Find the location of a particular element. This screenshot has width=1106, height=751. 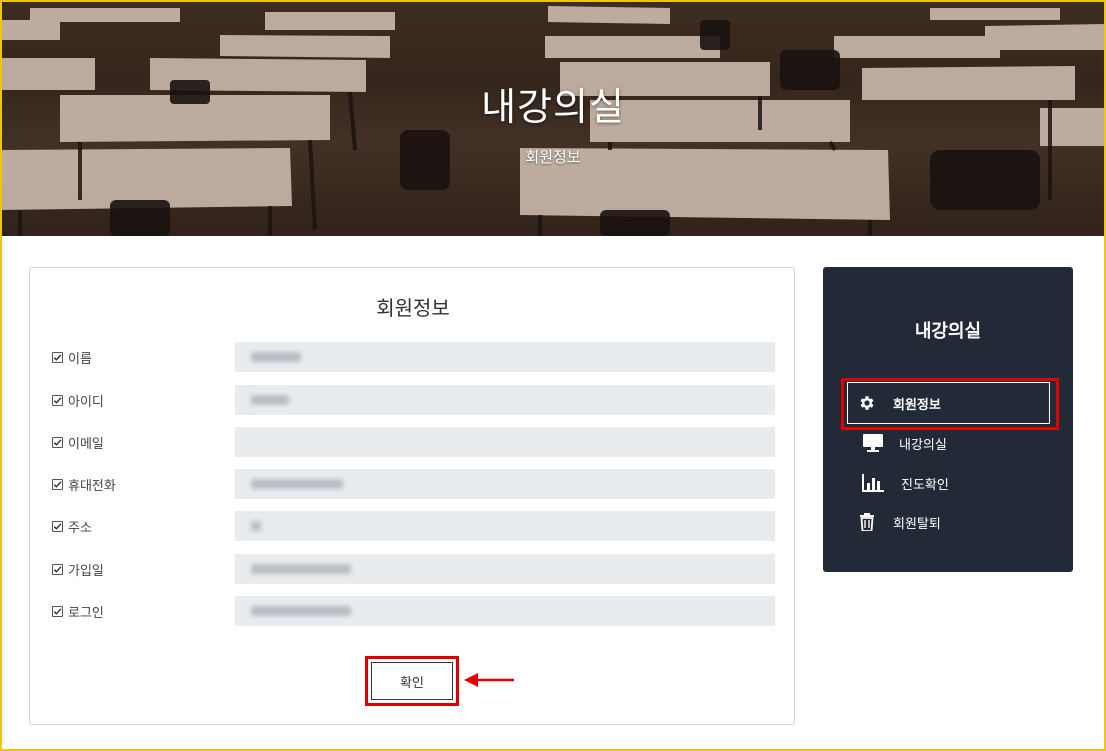

sidebar-item-progress: 진도확인 is located at coordinates (959, 483).